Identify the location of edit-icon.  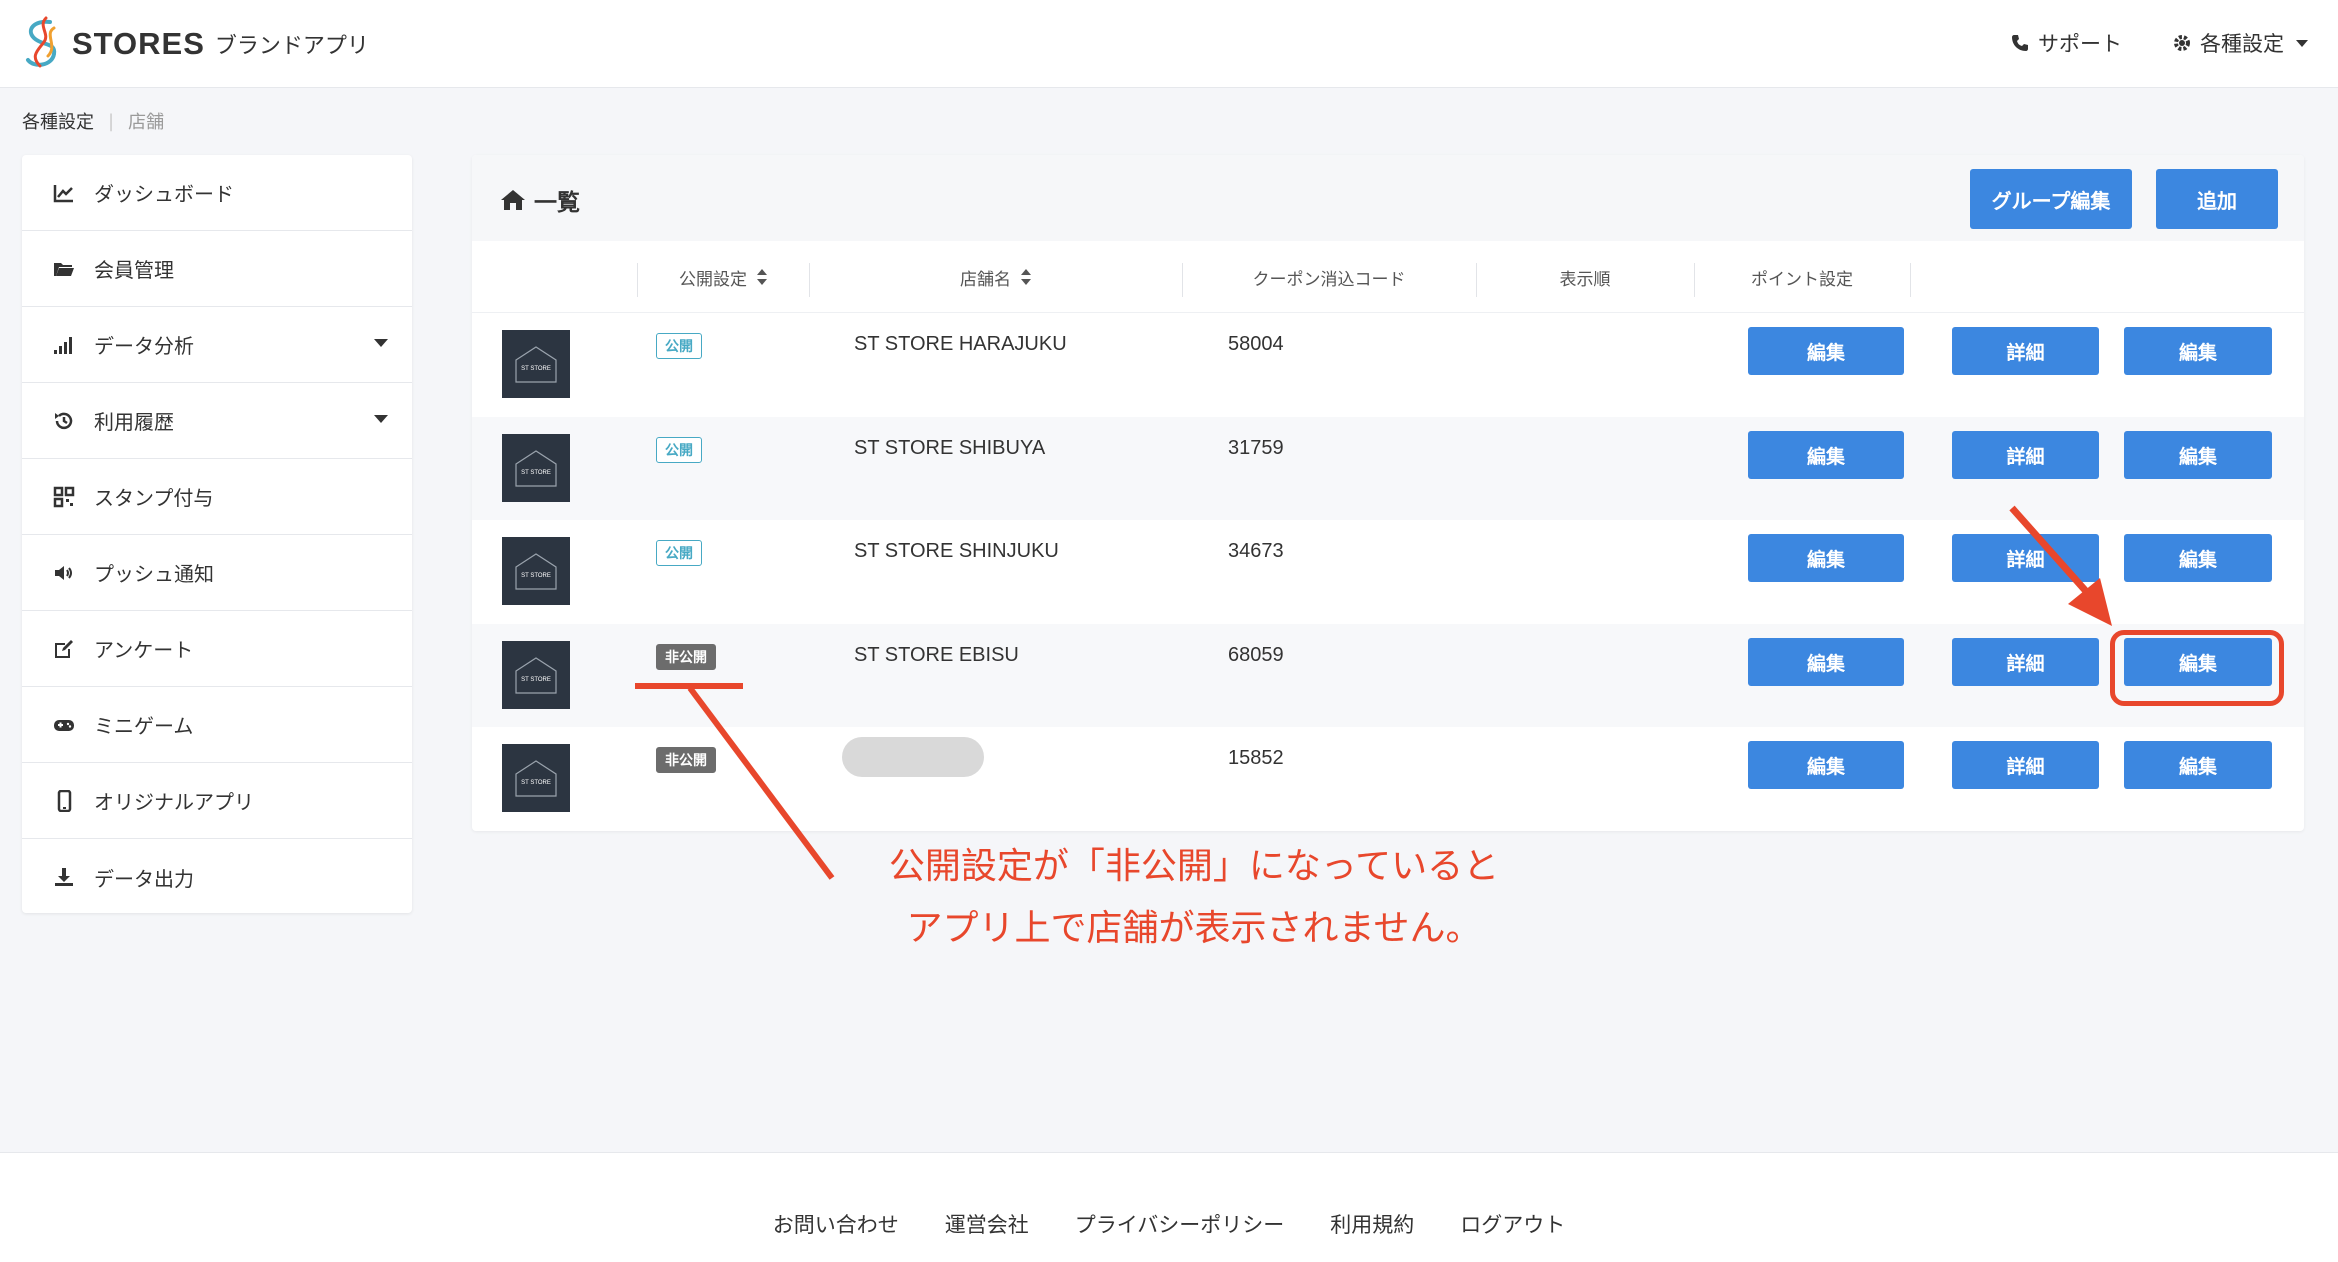
(64, 649).